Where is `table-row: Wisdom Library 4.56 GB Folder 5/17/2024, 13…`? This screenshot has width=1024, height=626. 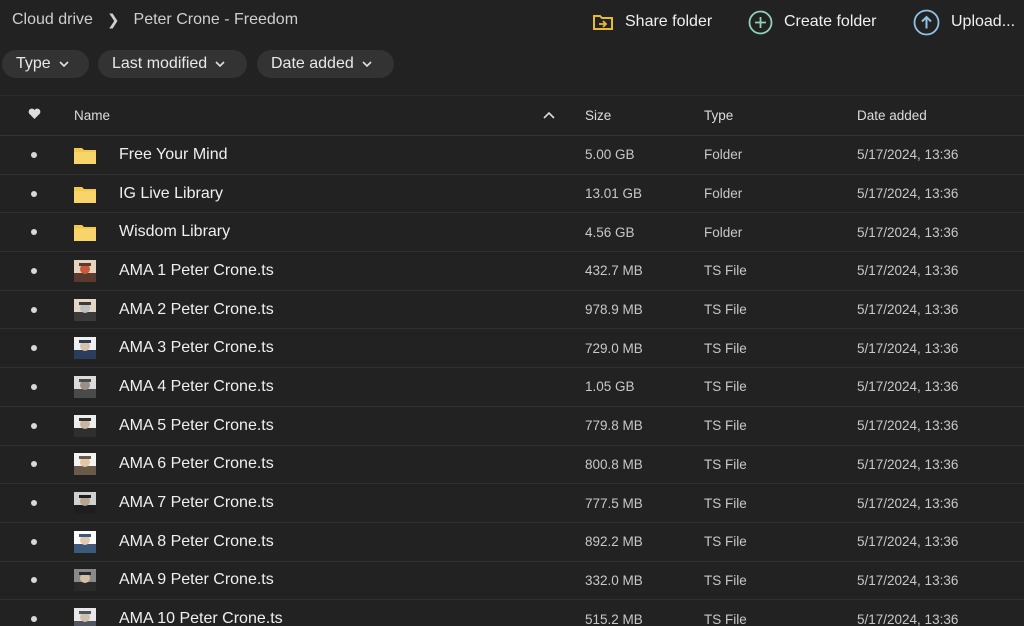
table-row: Wisdom Library 4.56 GB Folder 5/17/2024, 13… is located at coordinates (512, 233).